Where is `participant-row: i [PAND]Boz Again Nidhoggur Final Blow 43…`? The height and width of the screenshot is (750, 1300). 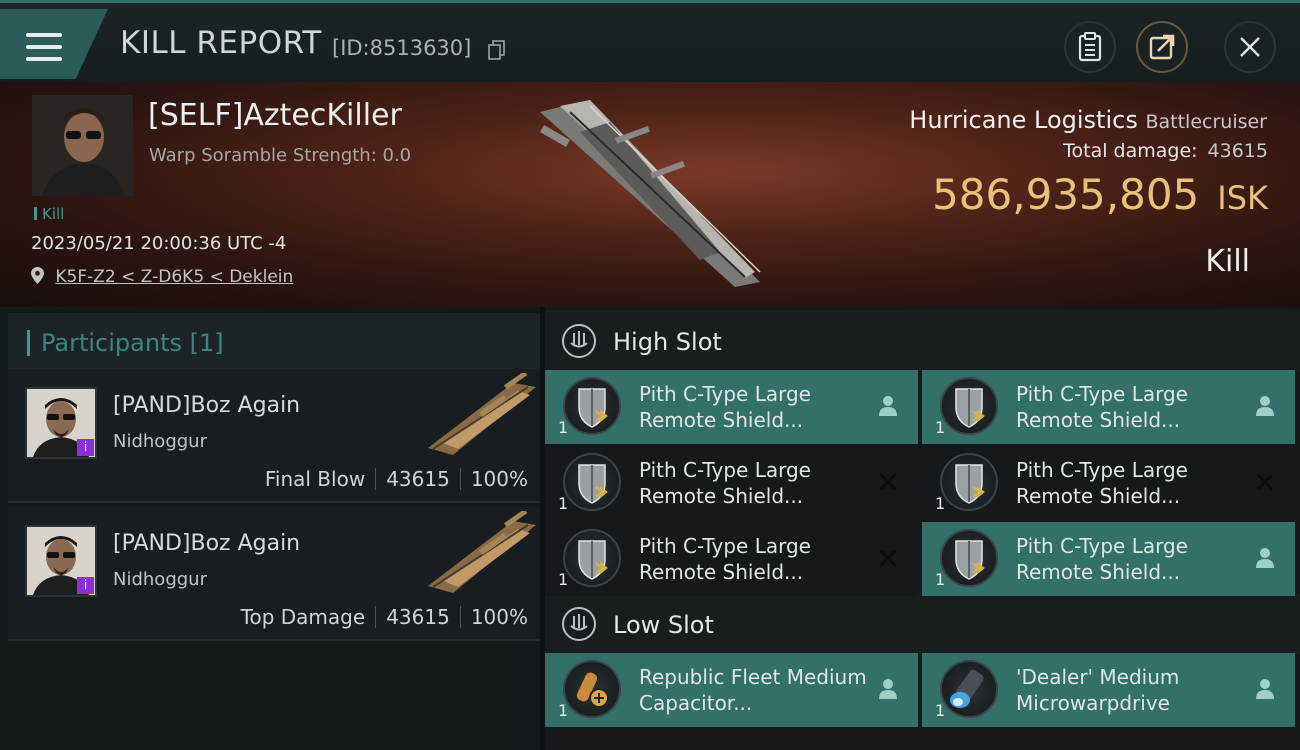 participant-row: i [PAND]Boz Again Nidhoggur Final Blow 43… is located at coordinates (274, 436).